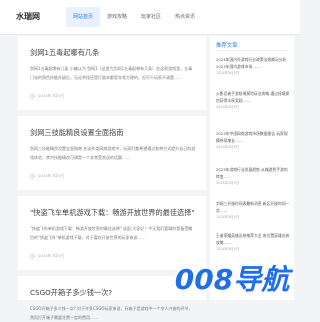  I want to click on sidebar-item: 火影忍者手游秘境探险玩法攻略 通过秘境探险获得丰厚奖励…… 2024年3月5日, so click(253, 100).